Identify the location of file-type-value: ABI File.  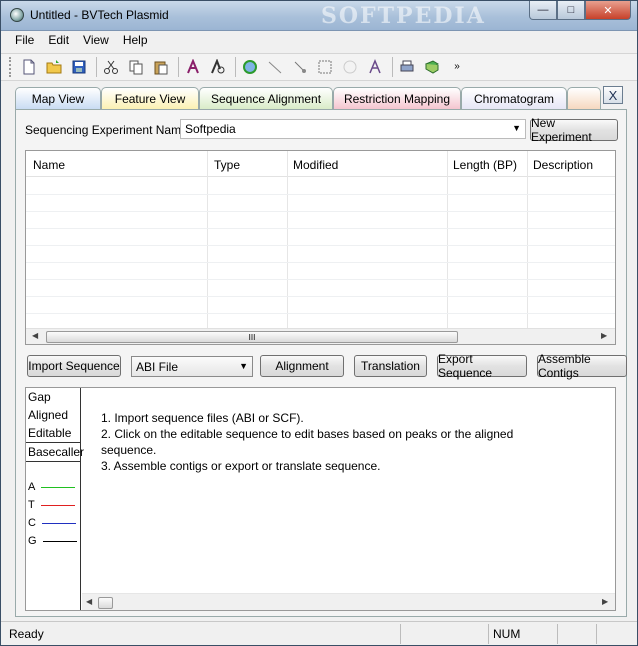
(157, 367).